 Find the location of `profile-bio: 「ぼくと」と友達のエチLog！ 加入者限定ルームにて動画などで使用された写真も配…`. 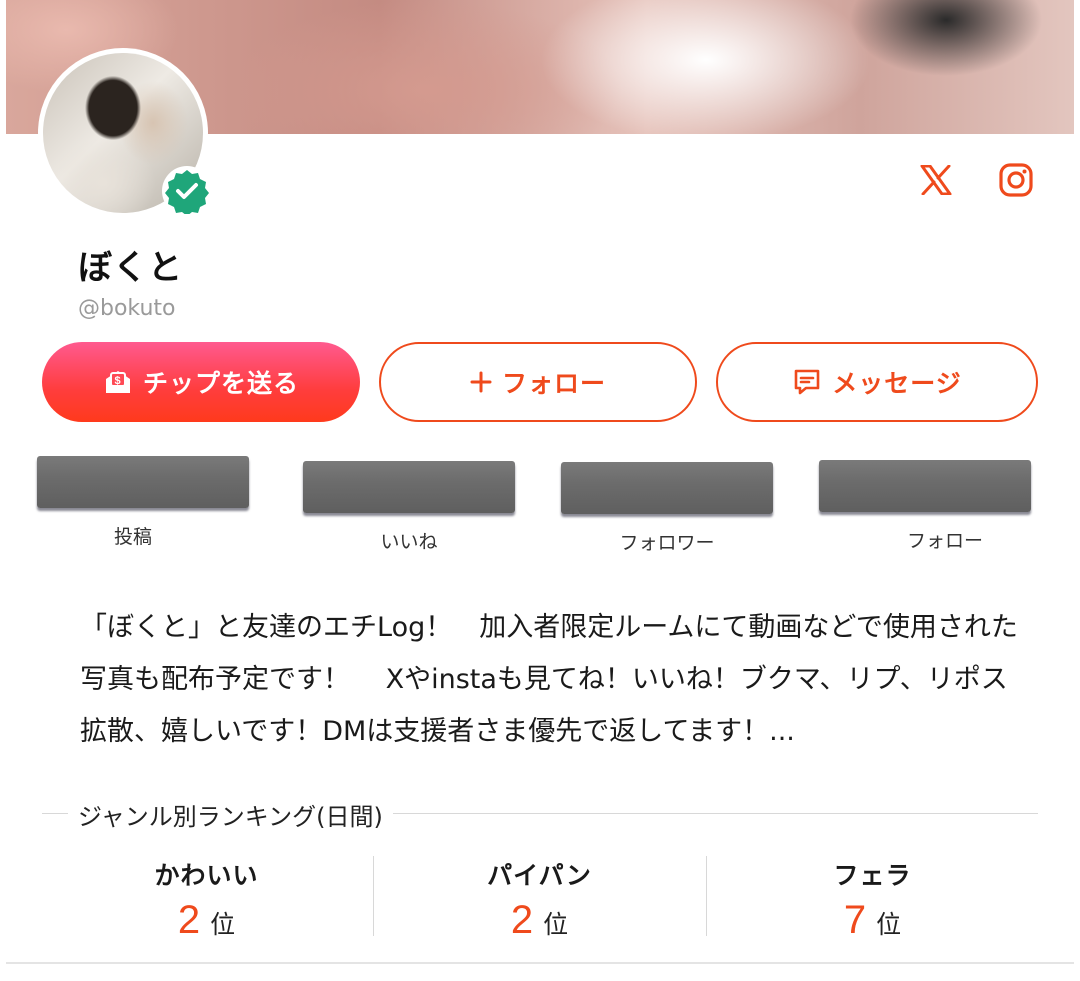

profile-bio: 「ぼくと」と友達のエチLog！ 加入者限定ルームにて動画などで使用された写真も配… is located at coordinates (550, 680).